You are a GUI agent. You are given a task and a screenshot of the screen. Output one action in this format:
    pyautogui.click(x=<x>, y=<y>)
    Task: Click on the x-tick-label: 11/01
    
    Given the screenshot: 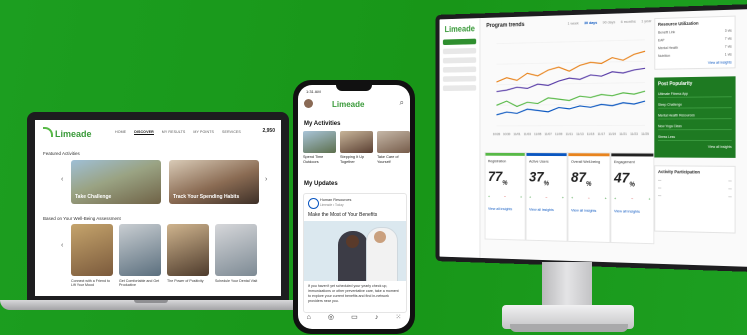 What is the action you would take?
    pyautogui.click(x=516, y=134)
    